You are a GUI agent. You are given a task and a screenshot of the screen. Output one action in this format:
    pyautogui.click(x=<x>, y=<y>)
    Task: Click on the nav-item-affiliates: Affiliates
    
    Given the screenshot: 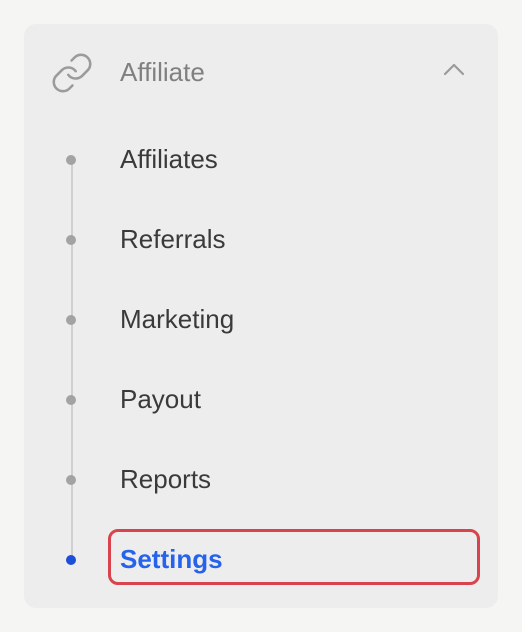 What is the action you would take?
    pyautogui.click(x=261, y=160)
    